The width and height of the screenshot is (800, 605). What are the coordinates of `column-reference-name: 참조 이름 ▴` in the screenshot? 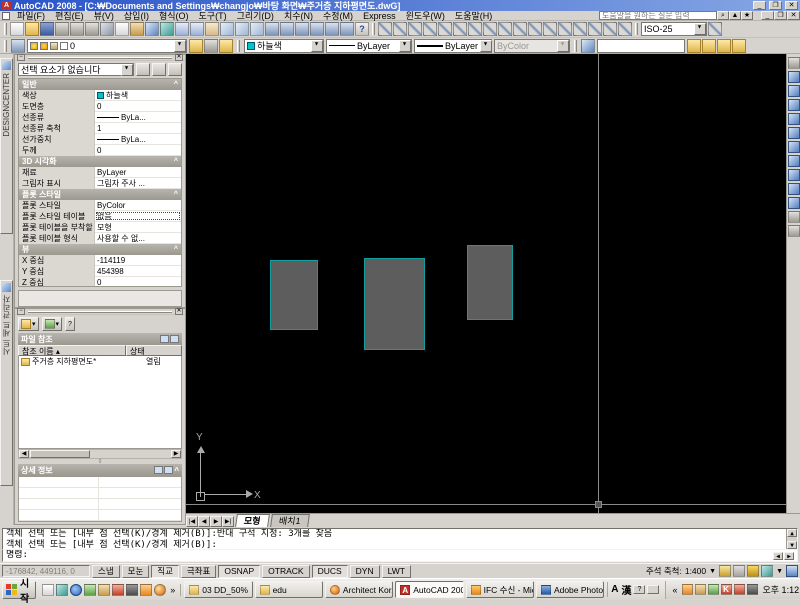 It's located at (72, 350).